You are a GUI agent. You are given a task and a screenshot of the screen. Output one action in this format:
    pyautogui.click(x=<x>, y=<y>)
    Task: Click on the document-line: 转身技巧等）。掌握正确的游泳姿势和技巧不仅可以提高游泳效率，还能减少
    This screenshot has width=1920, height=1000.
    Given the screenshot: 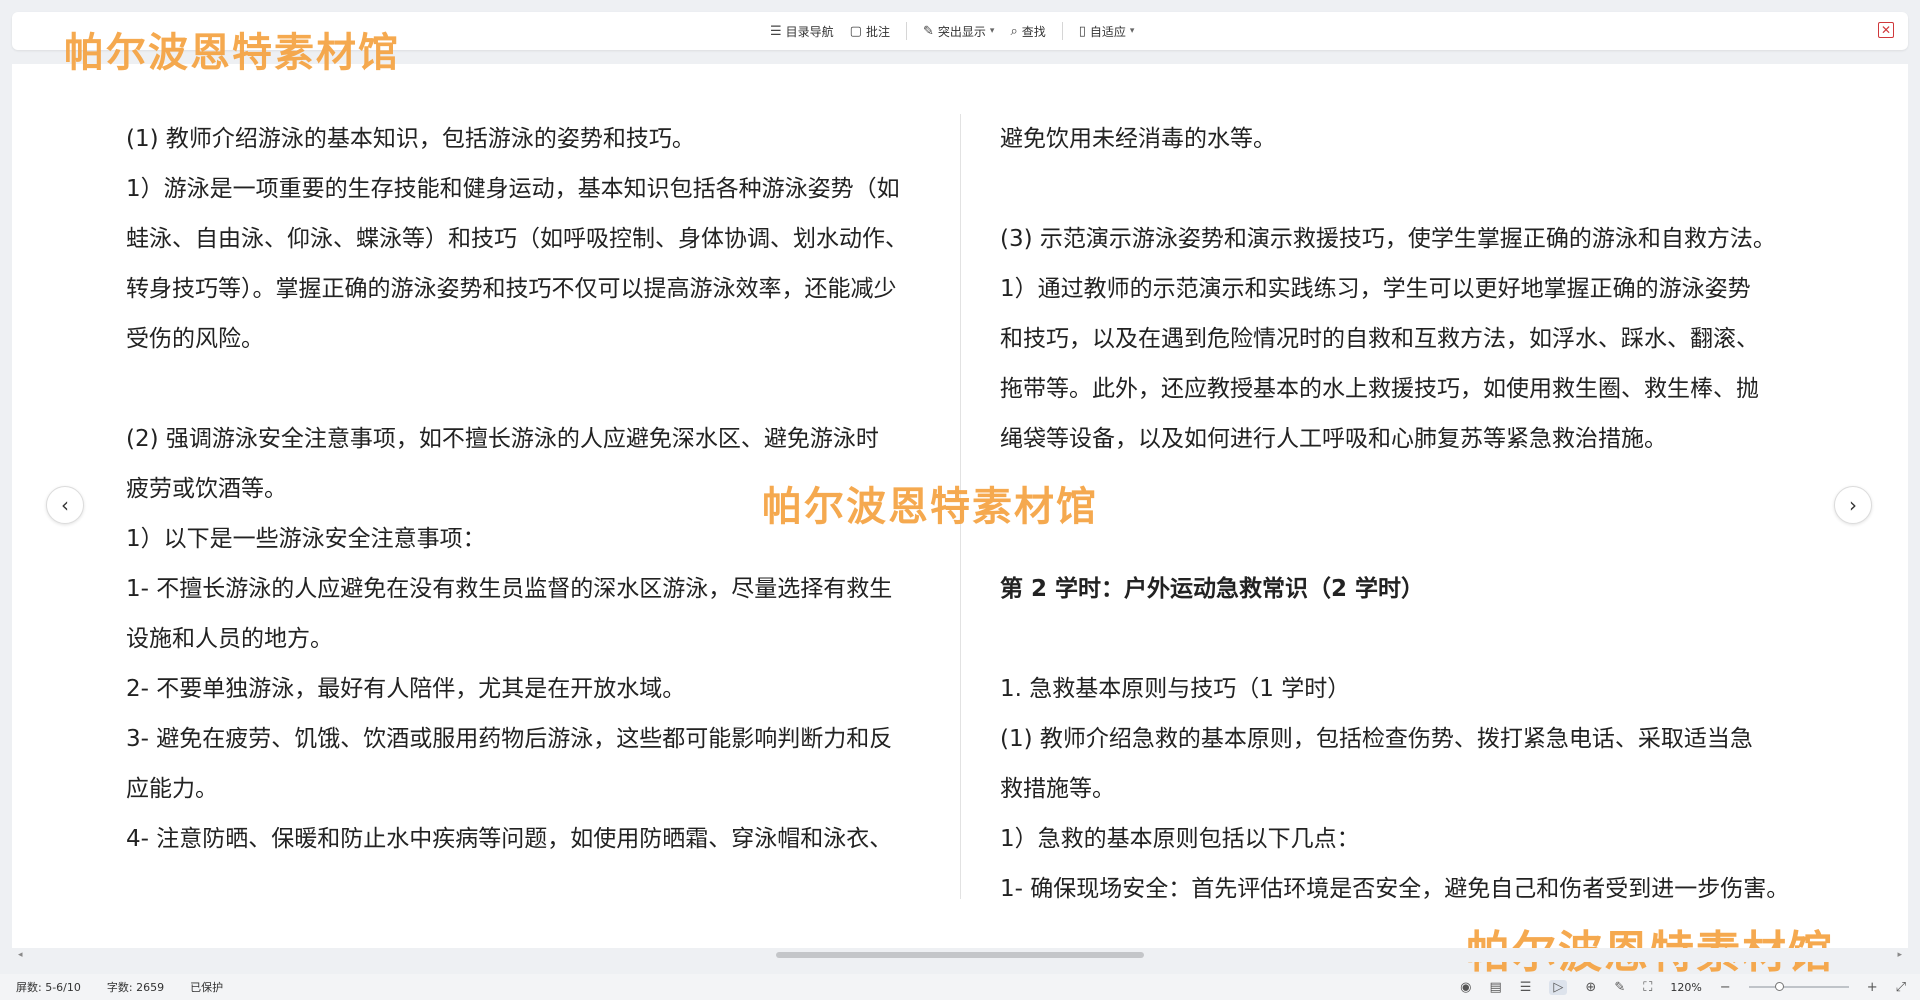 What is the action you would take?
    pyautogui.click(x=511, y=289)
    